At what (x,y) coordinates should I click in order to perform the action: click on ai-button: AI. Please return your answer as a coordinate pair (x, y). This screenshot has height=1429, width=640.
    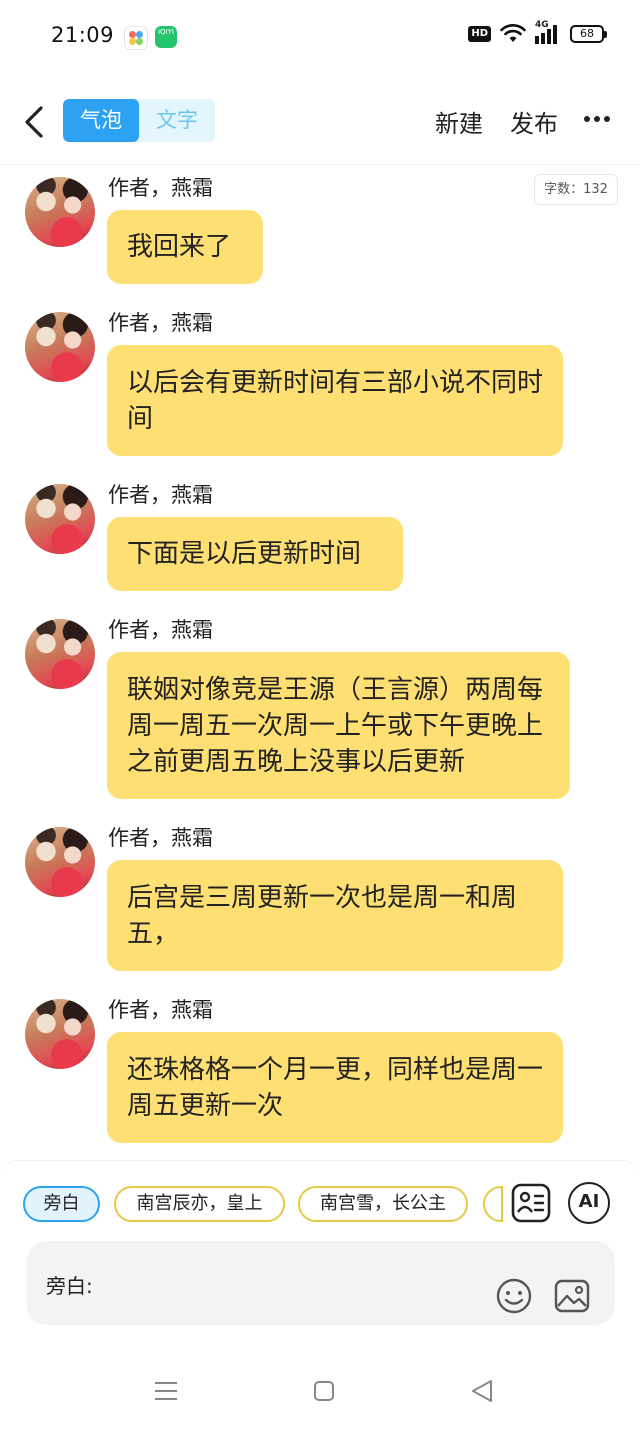
    Looking at the image, I should click on (589, 1203).